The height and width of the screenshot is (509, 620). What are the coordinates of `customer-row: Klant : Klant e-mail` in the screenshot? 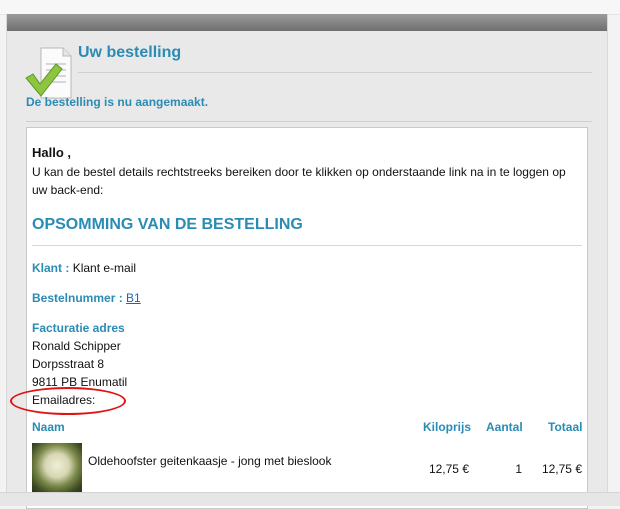 It's located at (84, 268).